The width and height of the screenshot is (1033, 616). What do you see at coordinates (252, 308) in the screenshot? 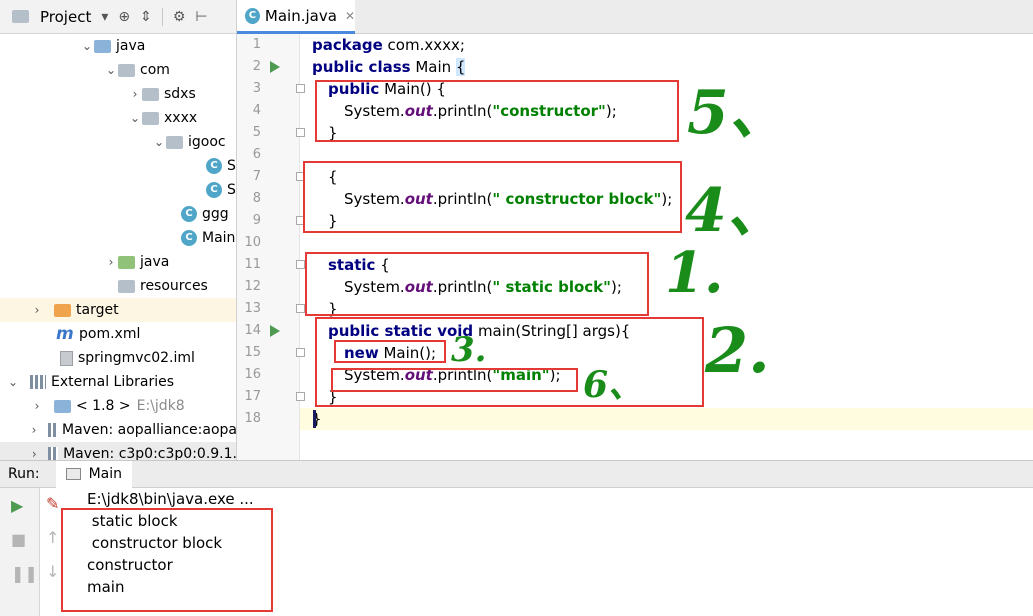
I see `line-number: 13` at bounding box center [252, 308].